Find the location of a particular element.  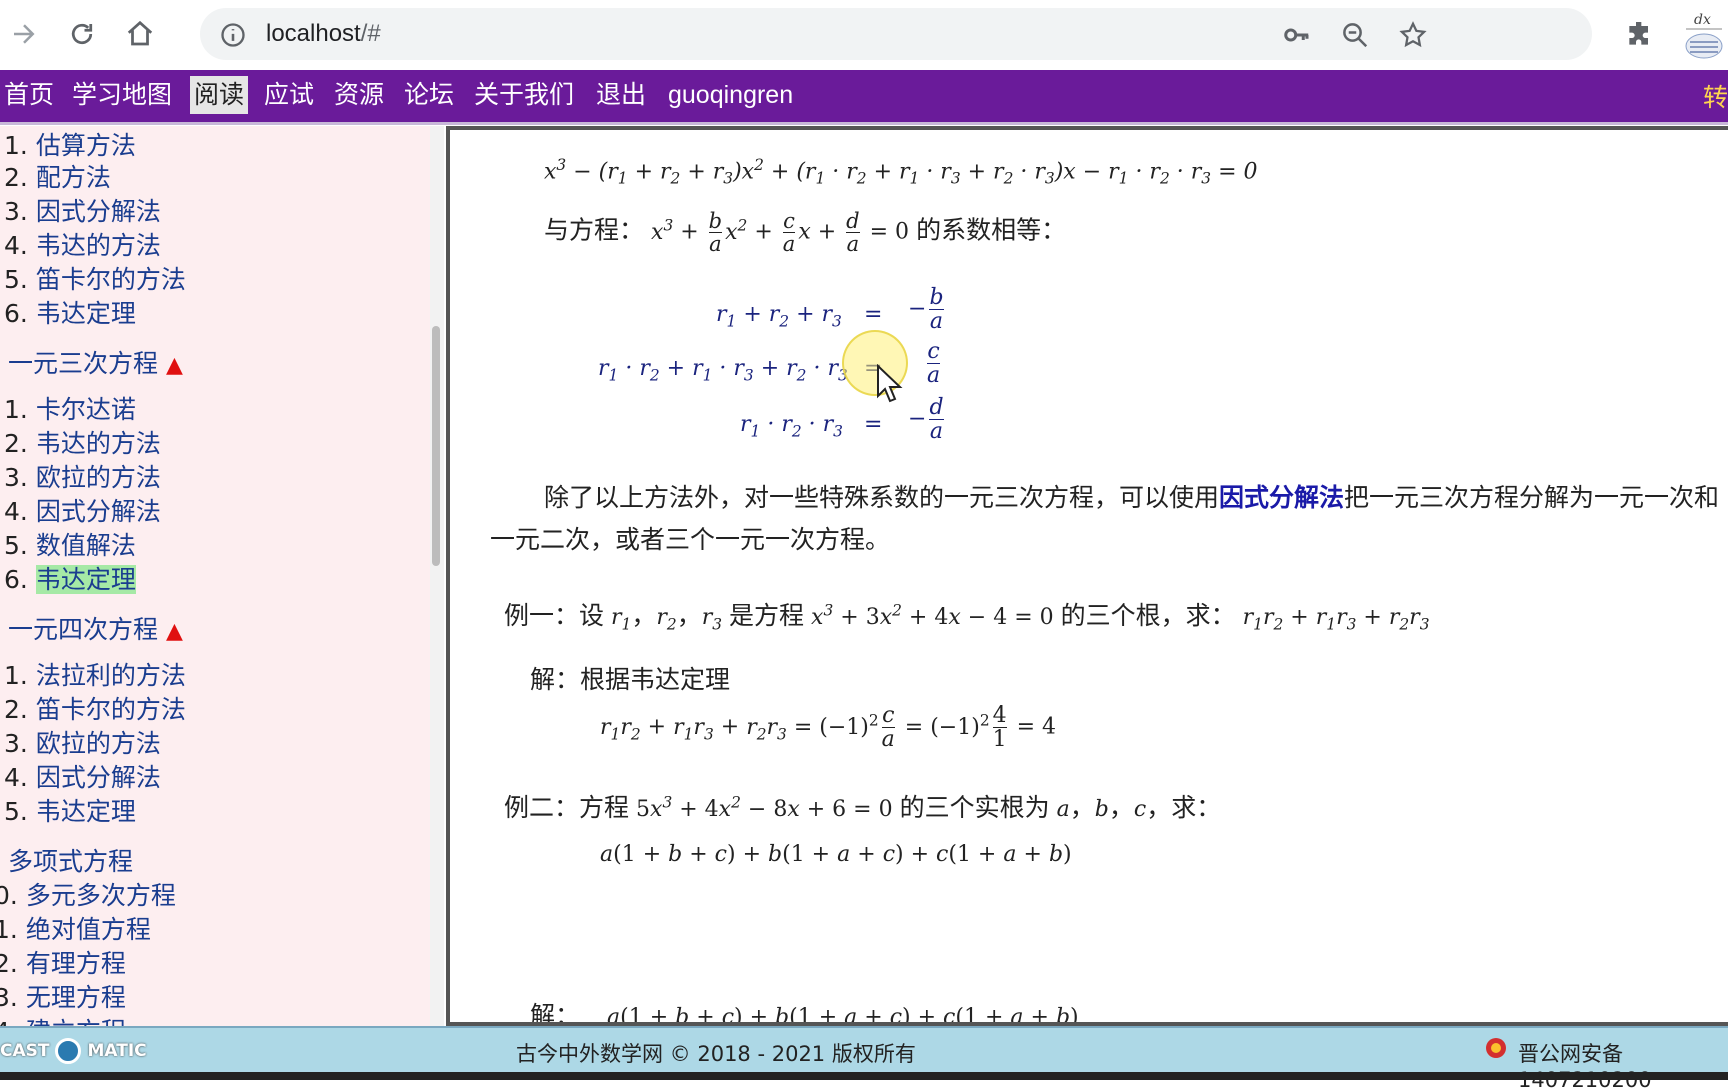

vieta-eq-2-left: r1 · r2 + r1 · r3 + r2 · r3 is located at coordinates (723, 370).